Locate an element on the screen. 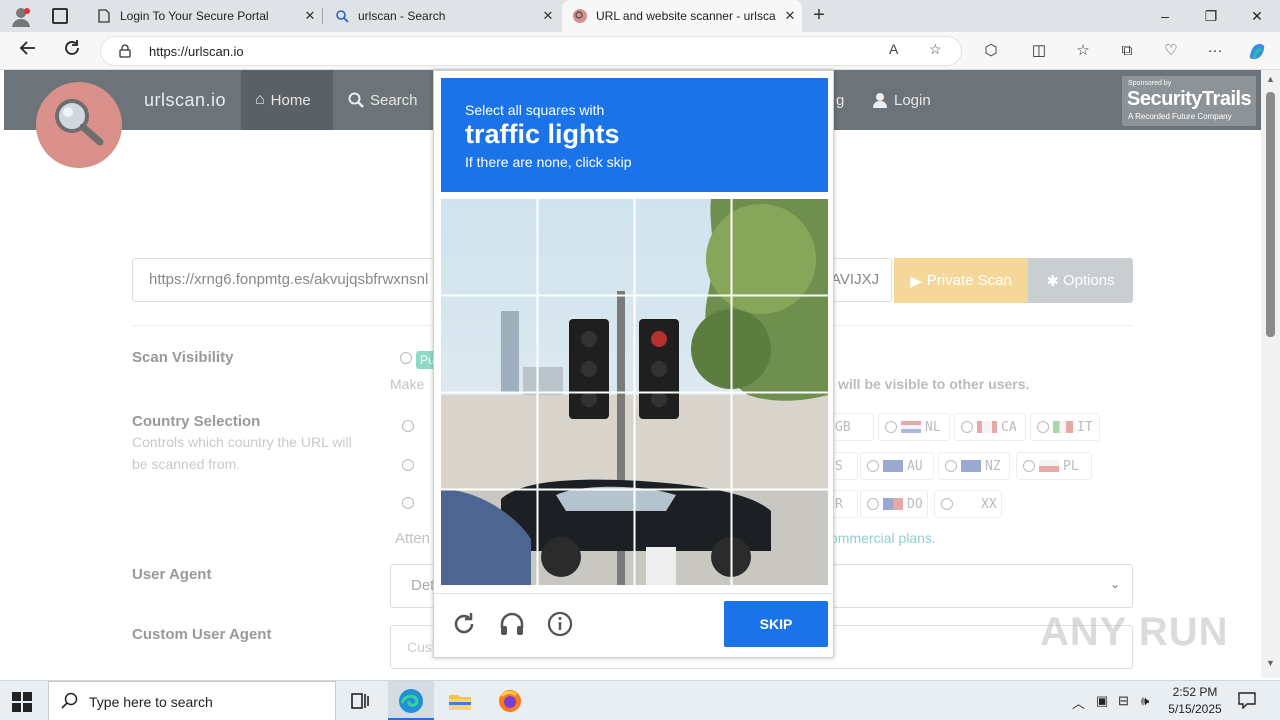 This screenshot has width=1280, height=720. flag-blank-icon is located at coordinates (967, 504).